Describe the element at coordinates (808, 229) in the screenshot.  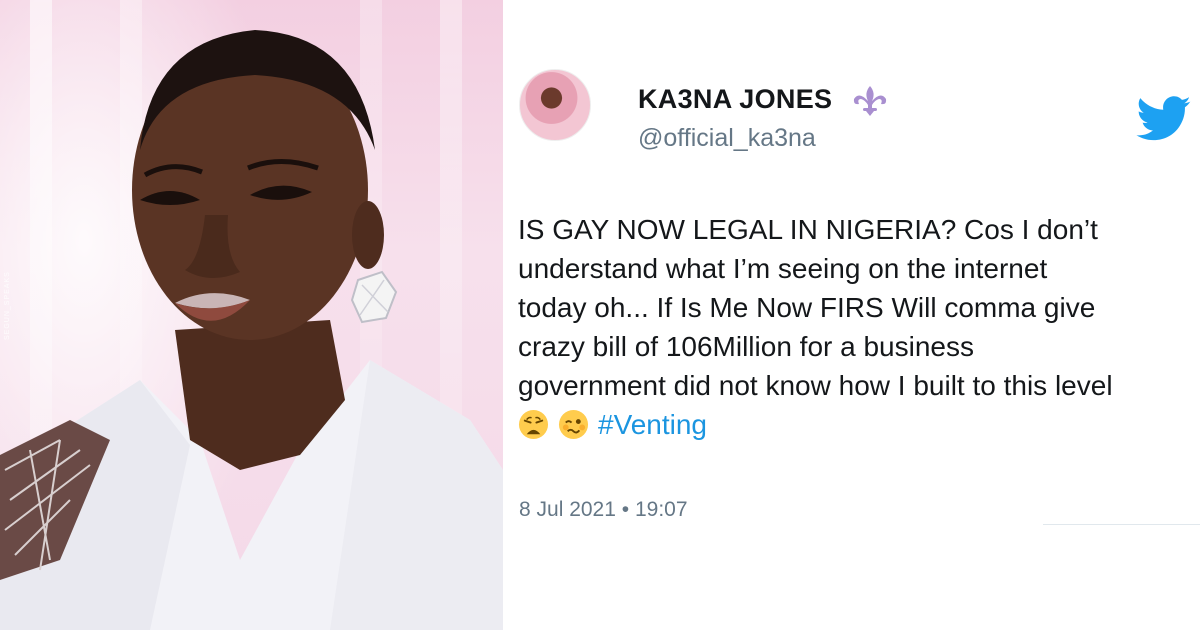
I see `tweet-line: IS GAY NOW LEGAL IN NIGERIA? Cos I don’t` at that location.